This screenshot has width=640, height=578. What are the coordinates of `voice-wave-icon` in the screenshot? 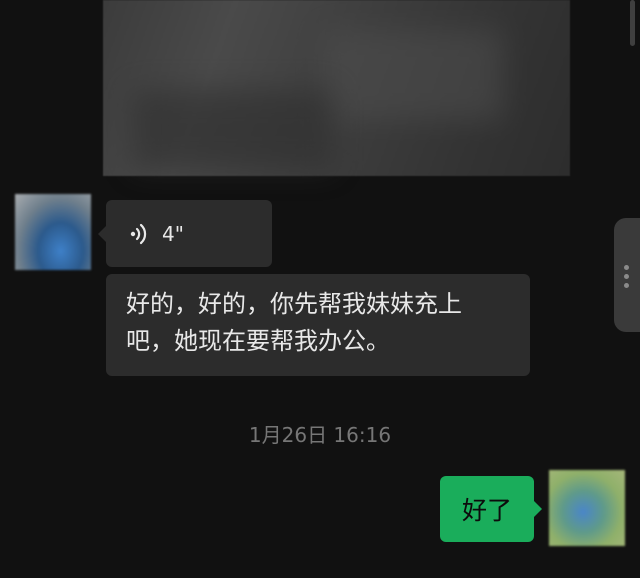 It's located at (138, 233).